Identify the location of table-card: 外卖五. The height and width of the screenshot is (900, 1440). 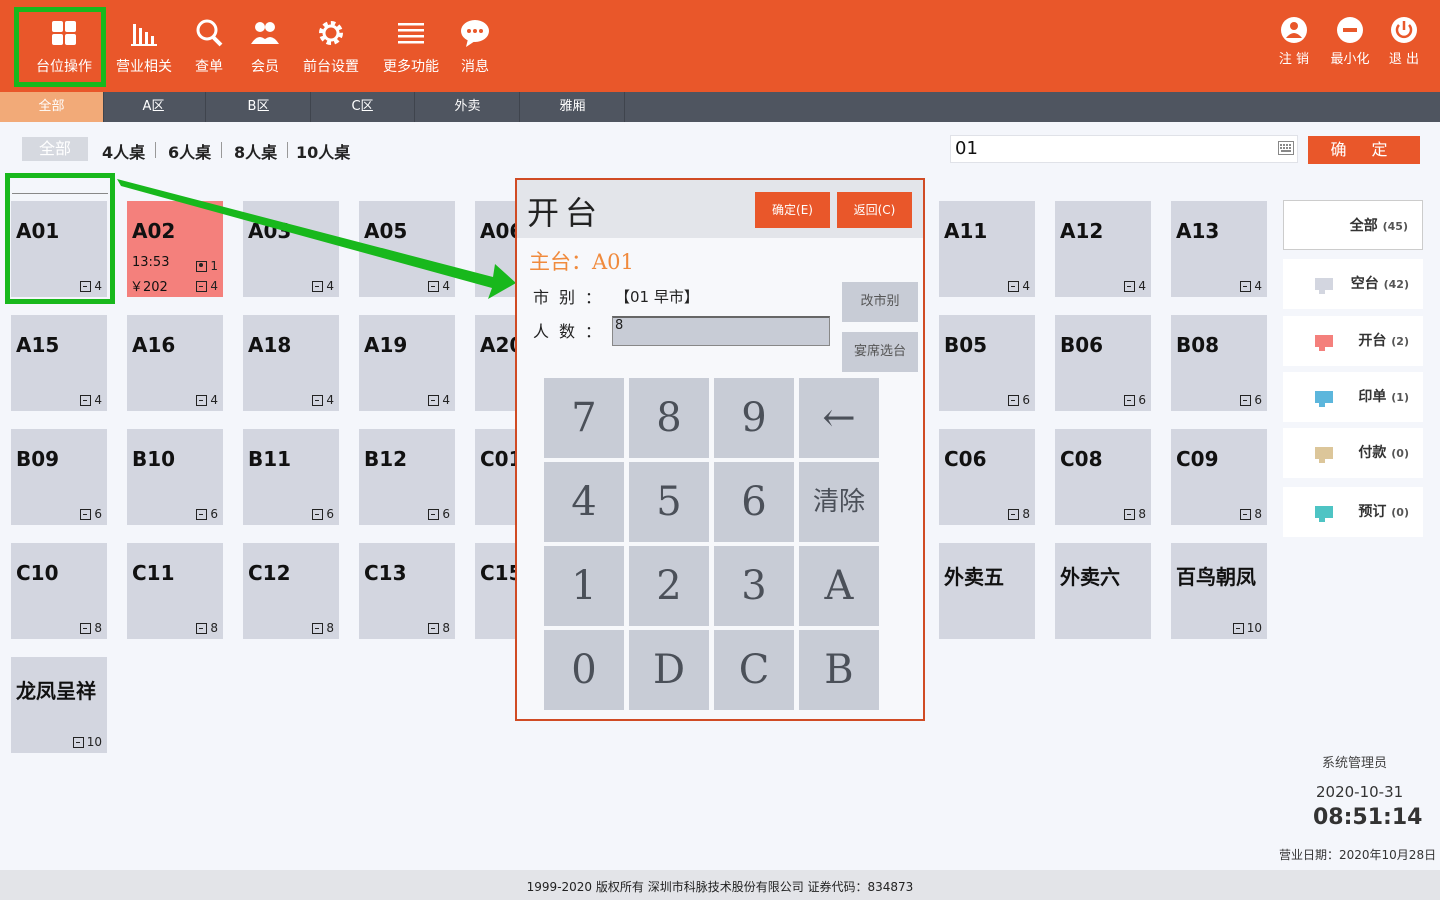
(987, 591).